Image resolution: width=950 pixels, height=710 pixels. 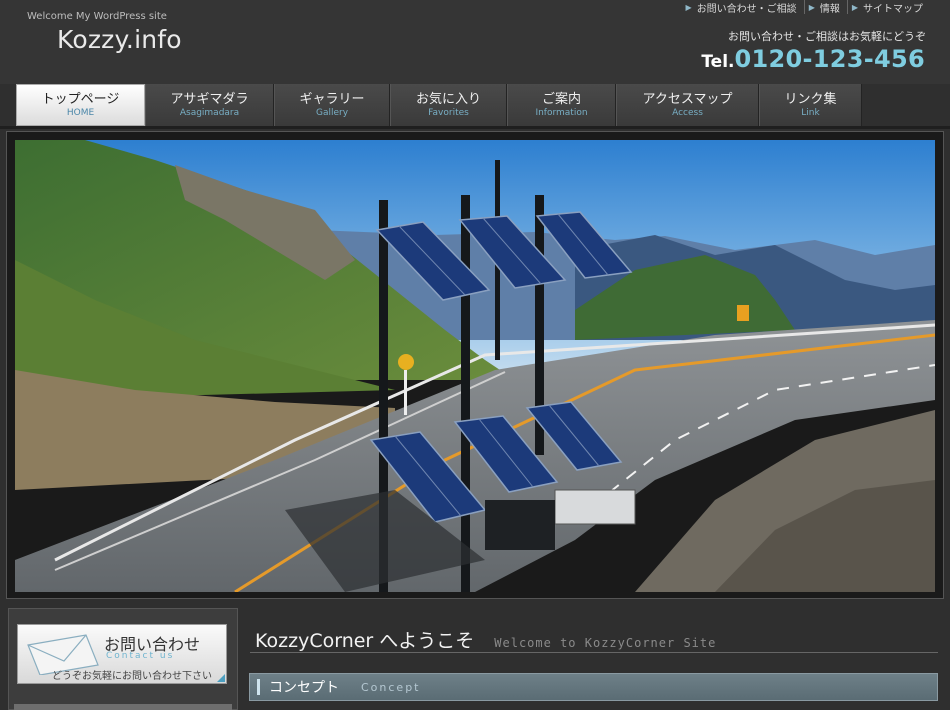 What do you see at coordinates (119, 39) in the screenshot?
I see `site-logo: Kozzy.info` at bounding box center [119, 39].